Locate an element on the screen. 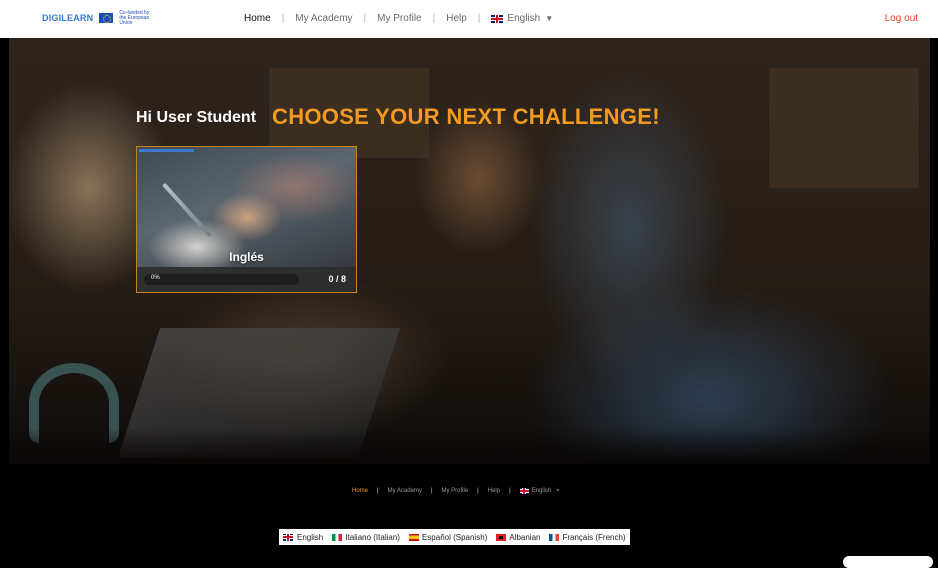 Image resolution: width=938 pixels, height=568 pixels. footer-language-label: English is located at coordinates (541, 491).